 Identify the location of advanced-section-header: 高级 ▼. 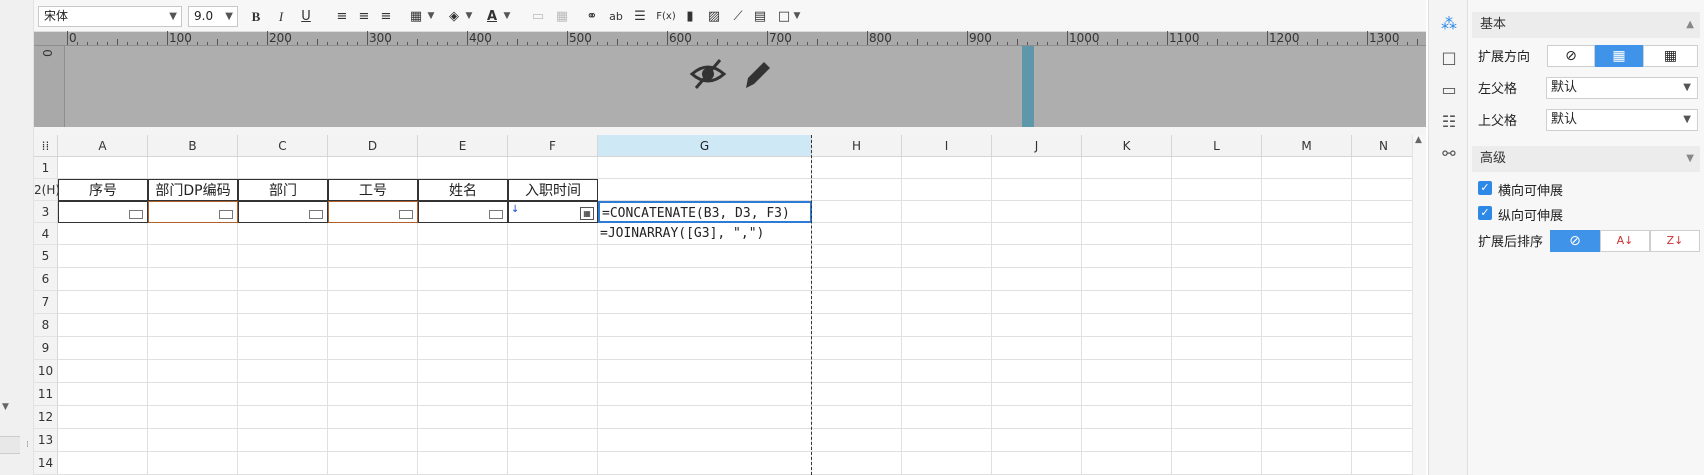
(1586, 159).